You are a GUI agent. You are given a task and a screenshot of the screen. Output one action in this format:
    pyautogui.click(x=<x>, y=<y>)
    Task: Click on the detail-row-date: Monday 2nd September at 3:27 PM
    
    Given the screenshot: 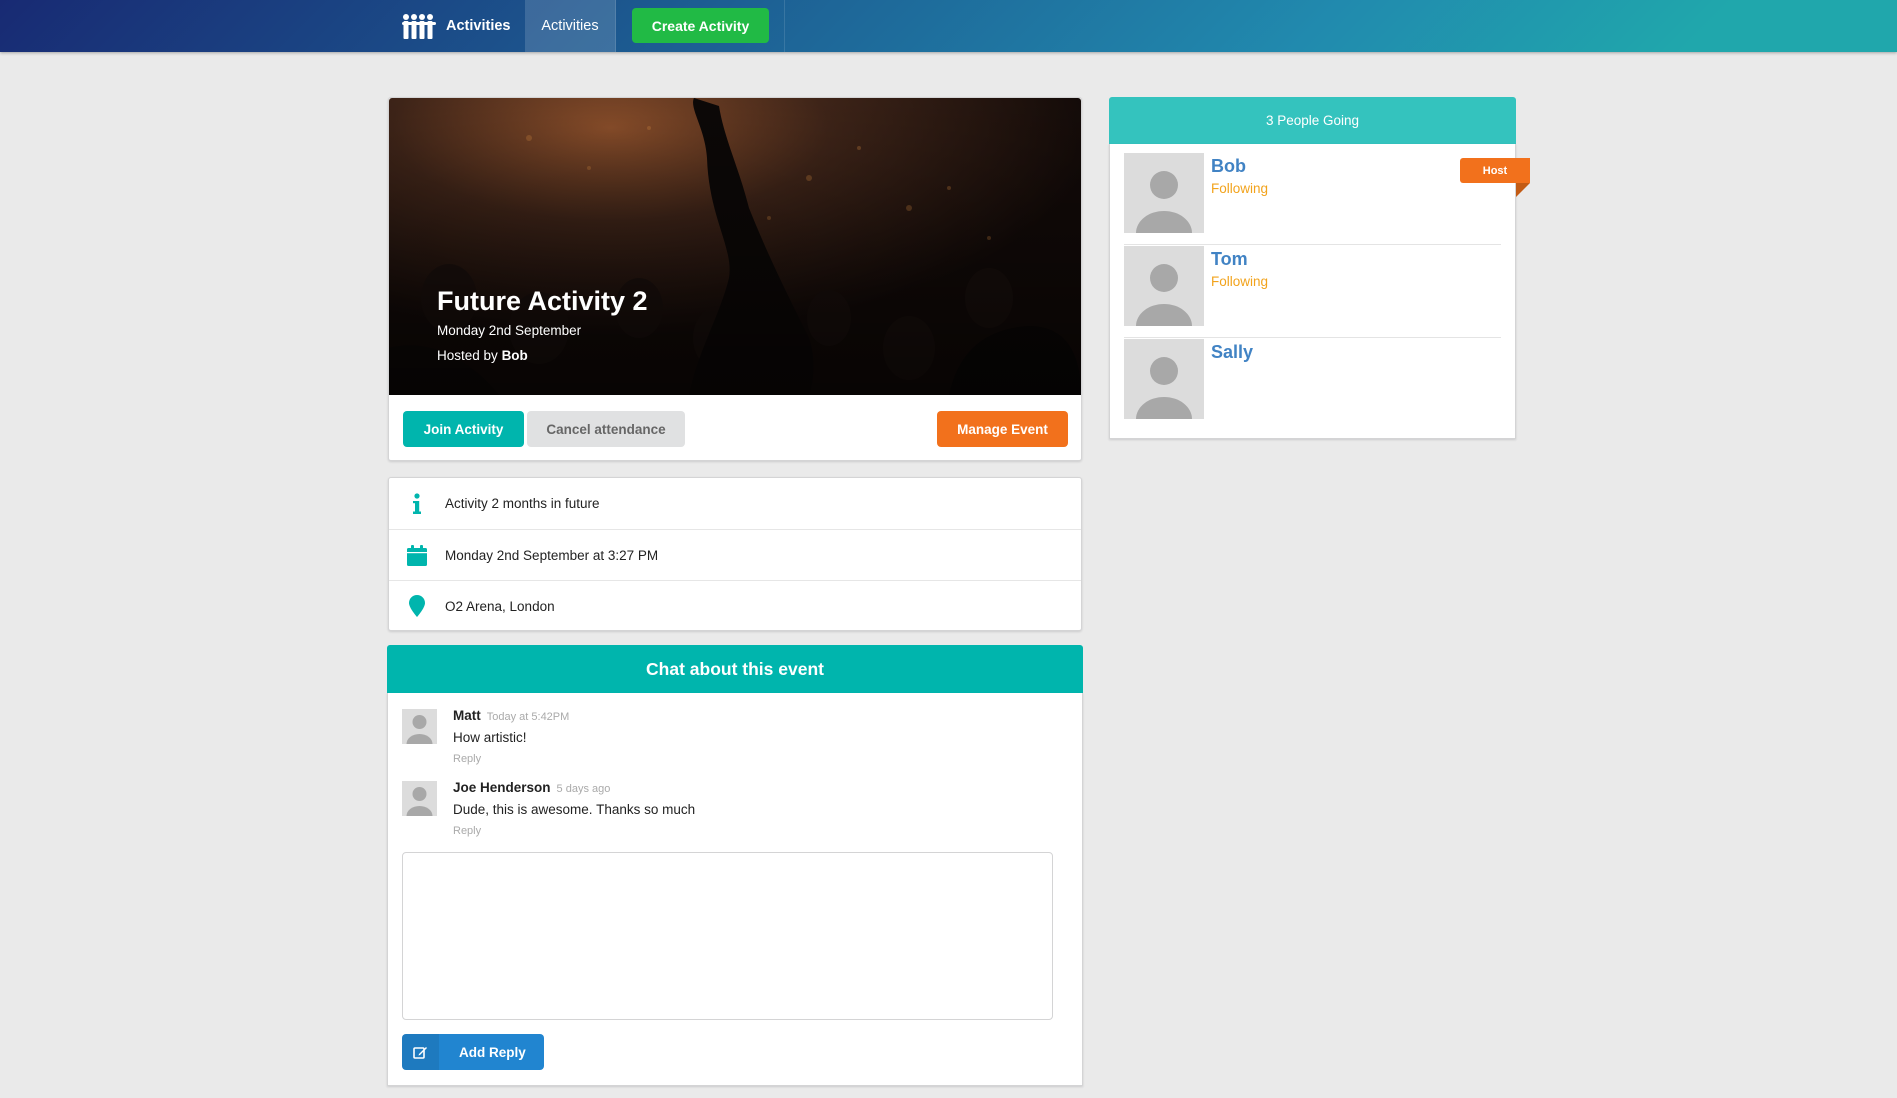 What is the action you would take?
    pyautogui.click(x=735, y=554)
    